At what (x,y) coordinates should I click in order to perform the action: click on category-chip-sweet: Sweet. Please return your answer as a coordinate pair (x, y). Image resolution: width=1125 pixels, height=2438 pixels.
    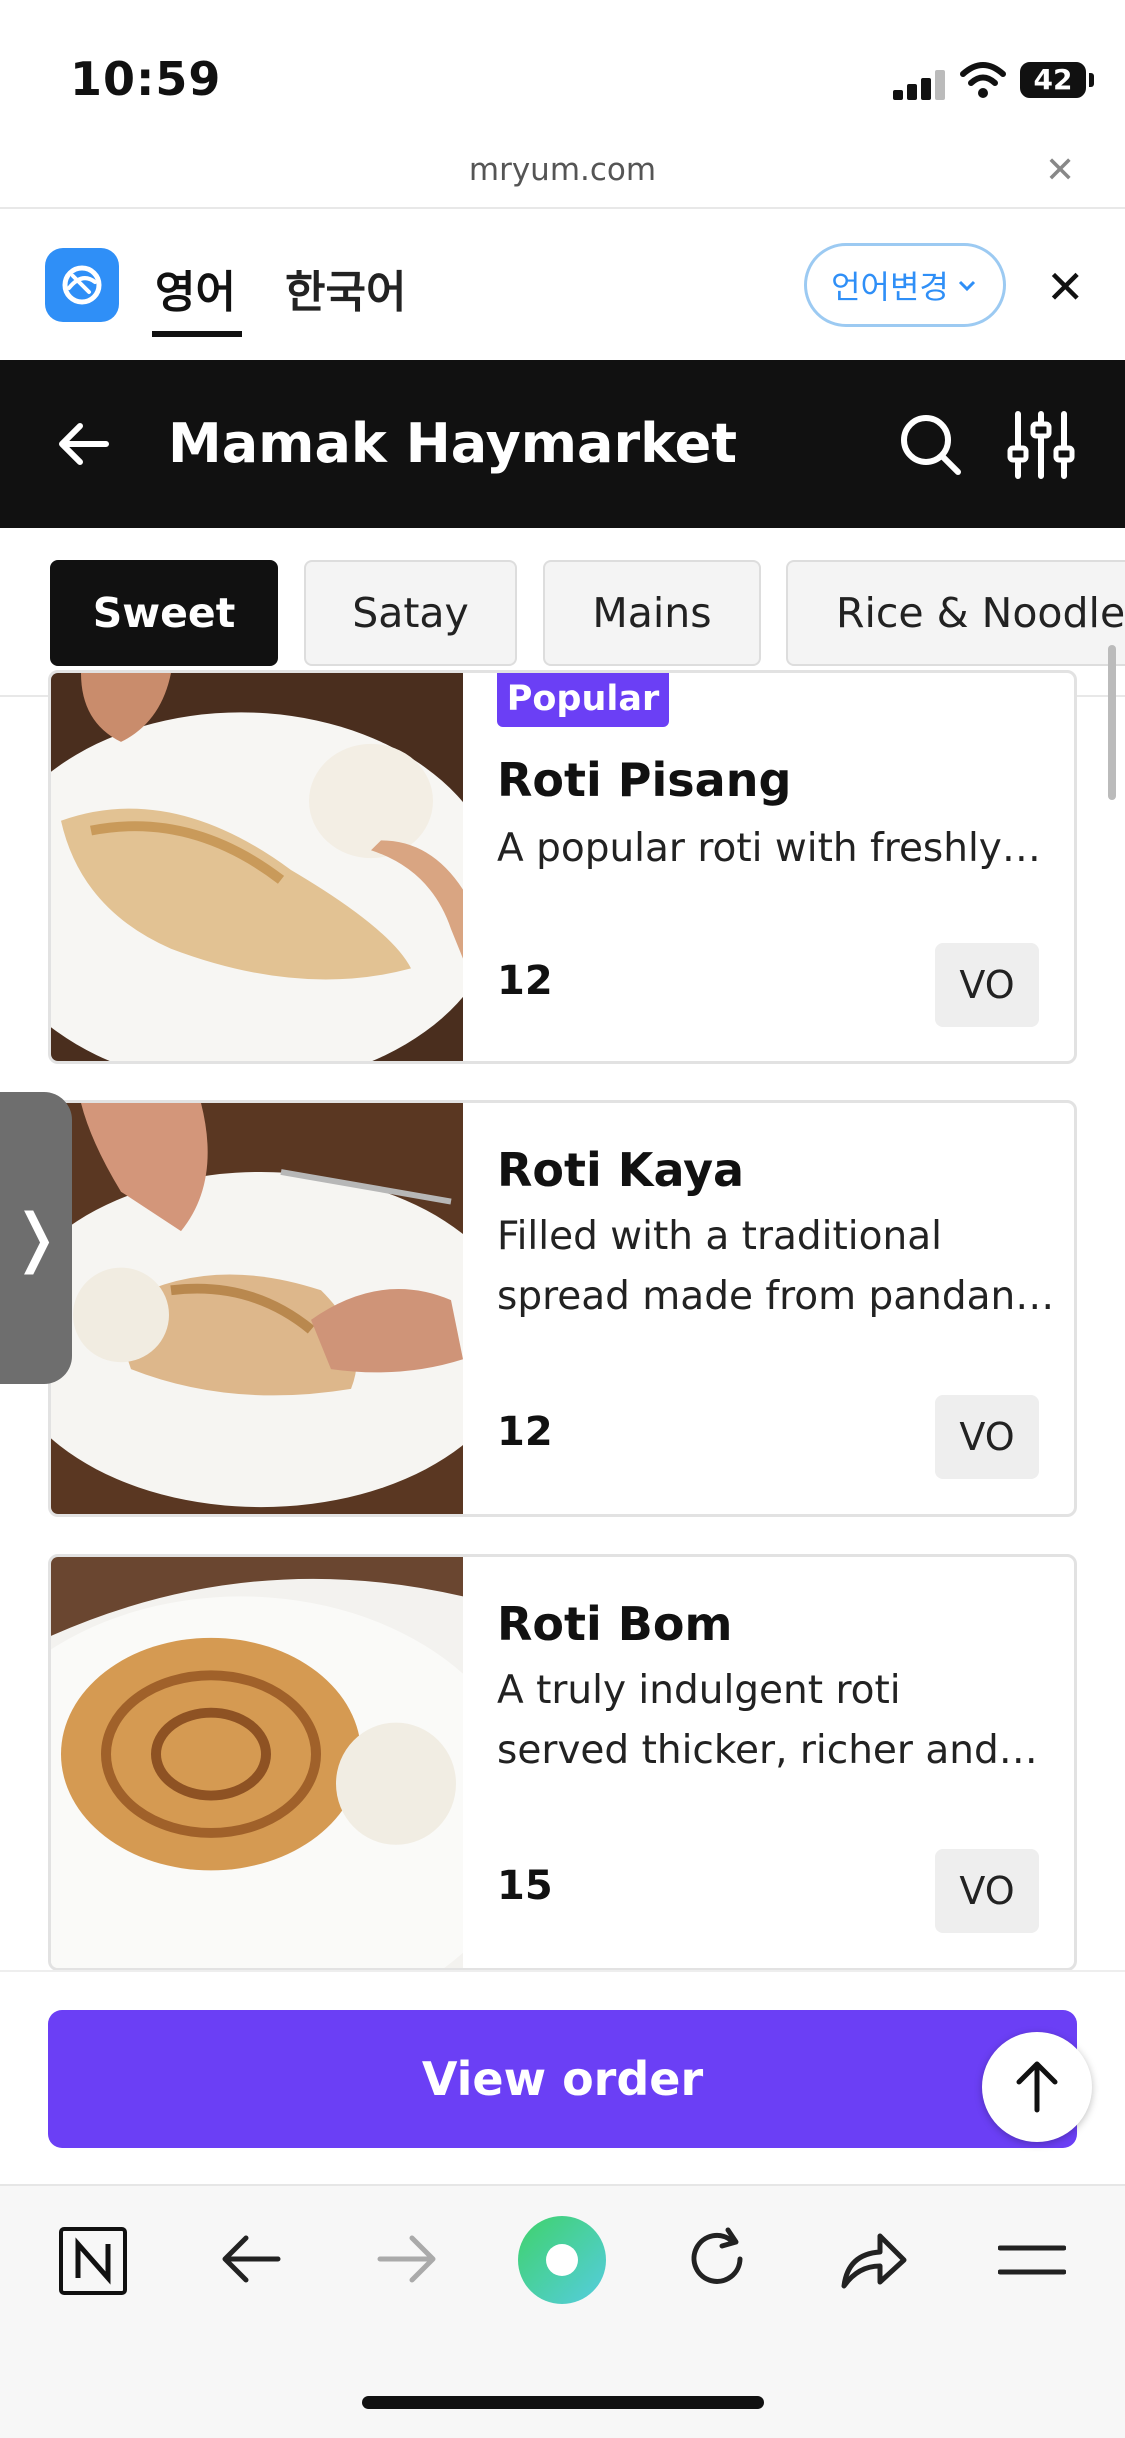
    Looking at the image, I should click on (164, 613).